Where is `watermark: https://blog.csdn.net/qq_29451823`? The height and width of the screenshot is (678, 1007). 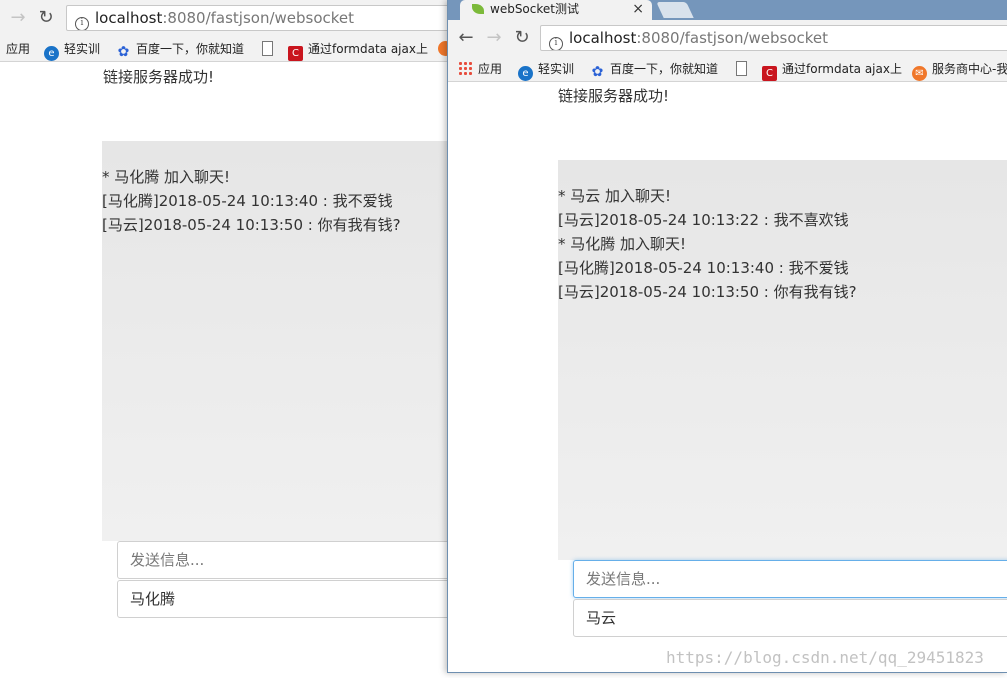 watermark: https://blog.csdn.net/qq_29451823 is located at coordinates (825, 657).